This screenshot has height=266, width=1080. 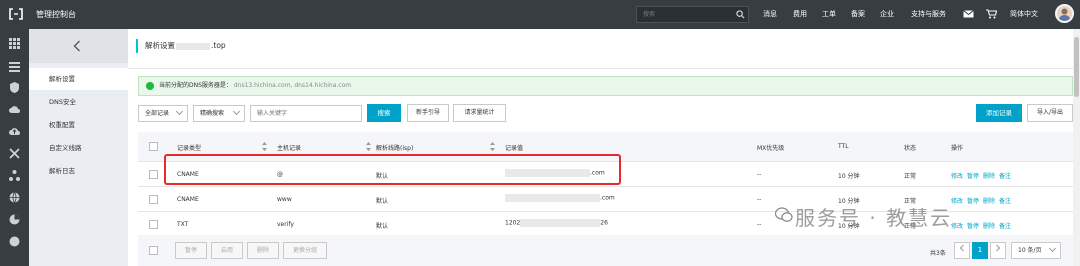 What do you see at coordinates (292, 85) in the screenshot?
I see `notice-servers: dns13.hichina.com, dns14.hichina.com` at bounding box center [292, 85].